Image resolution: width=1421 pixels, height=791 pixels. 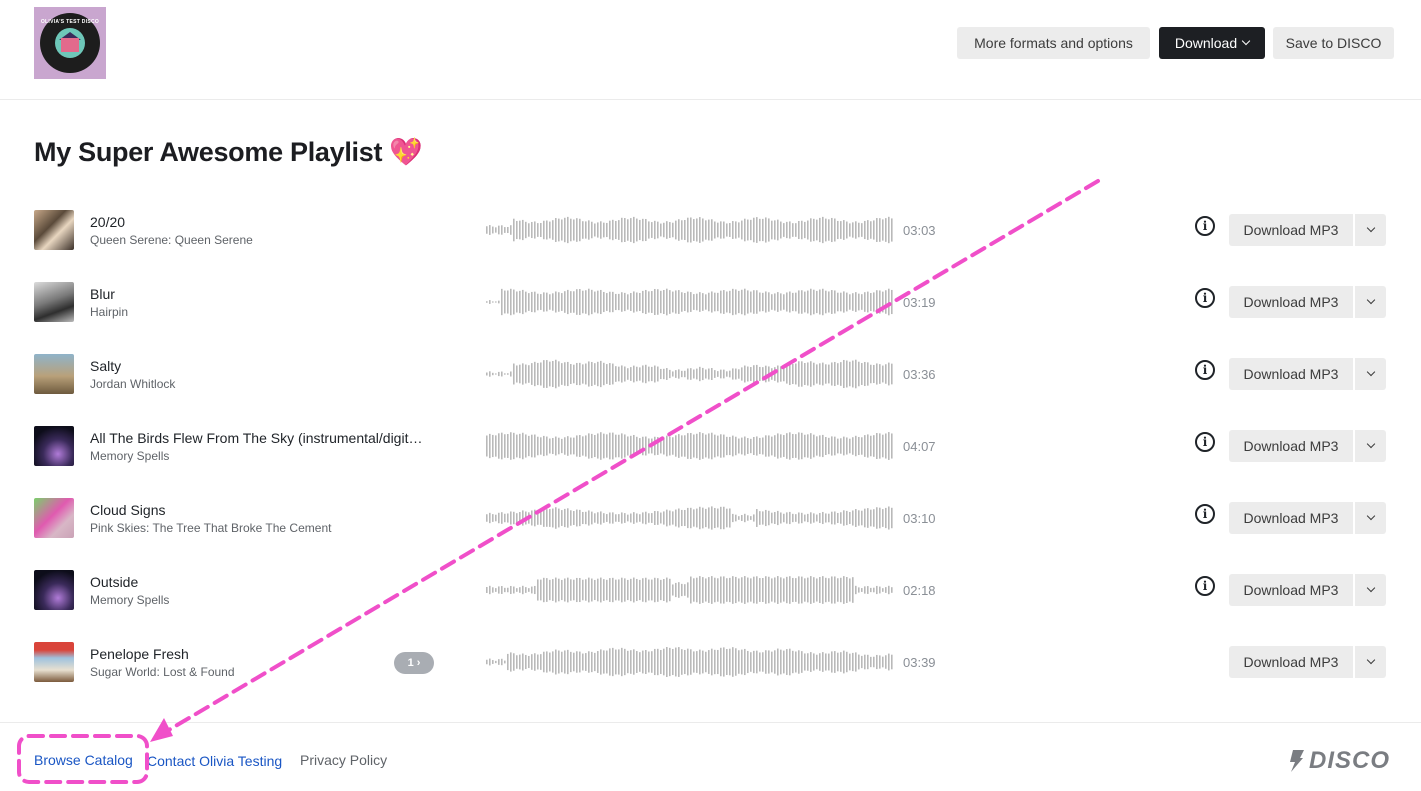 What do you see at coordinates (919, 662) in the screenshot?
I see `track-duration: 03:39` at bounding box center [919, 662].